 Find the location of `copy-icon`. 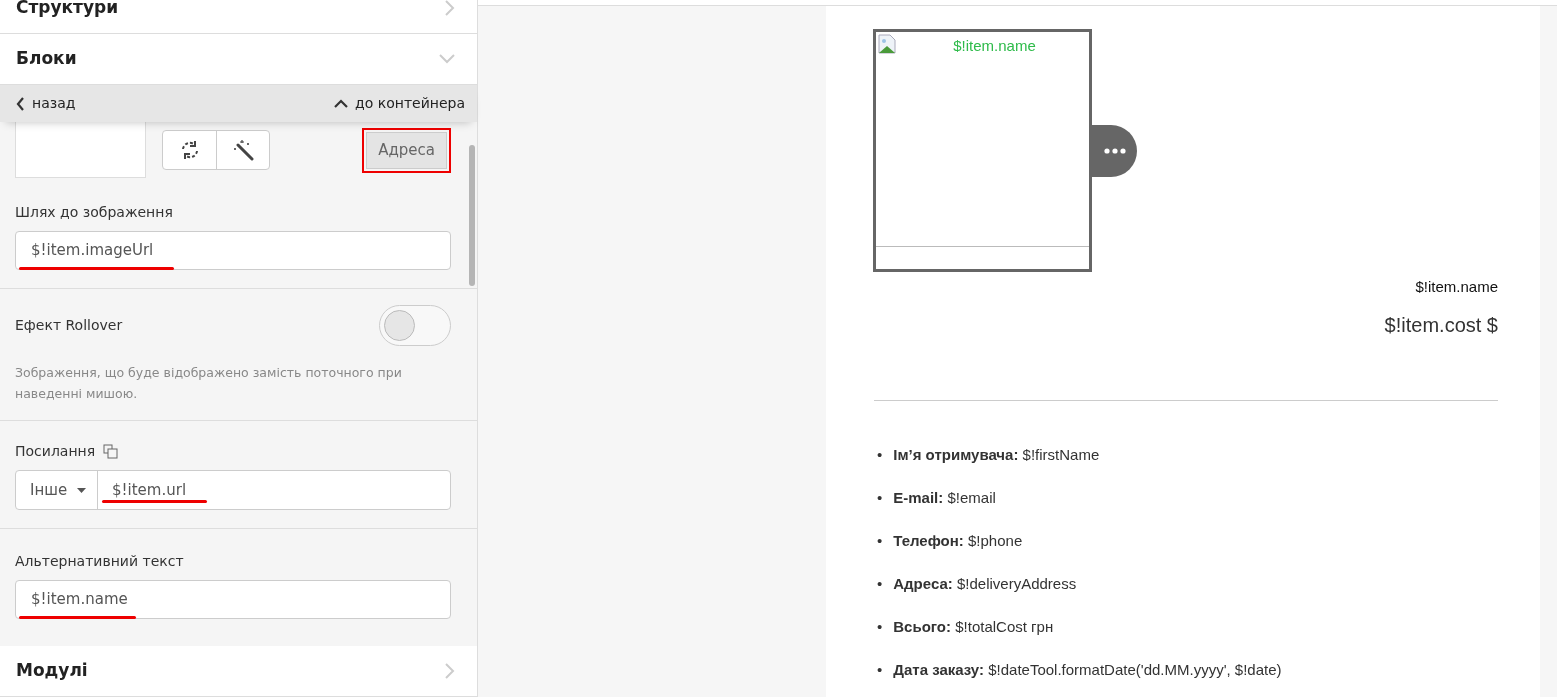

copy-icon is located at coordinates (111, 451).